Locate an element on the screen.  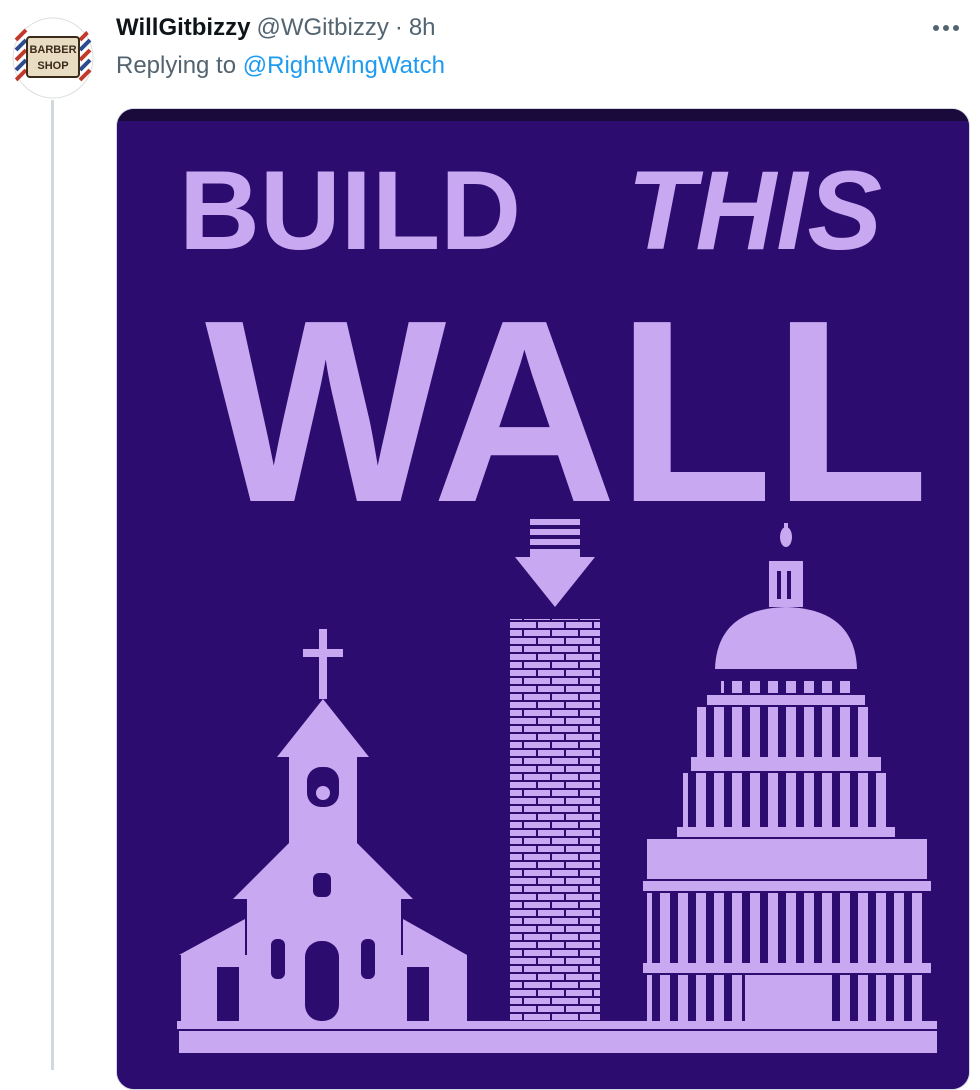
avatar: BARBER SHOP is located at coordinates (53, 58).